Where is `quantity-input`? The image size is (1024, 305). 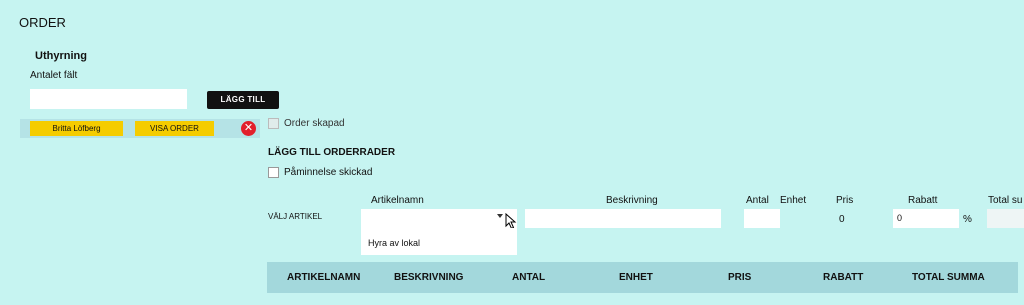 quantity-input is located at coordinates (762, 218).